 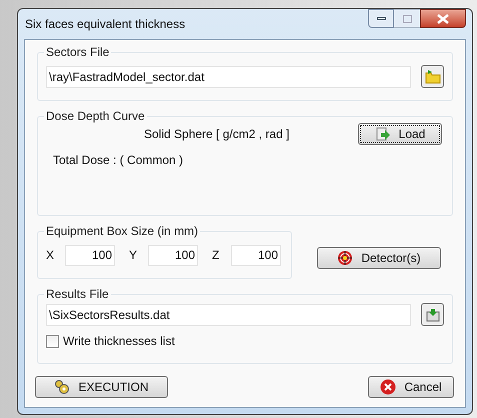 I want to click on detector-button: Detector(s), so click(x=379, y=258).